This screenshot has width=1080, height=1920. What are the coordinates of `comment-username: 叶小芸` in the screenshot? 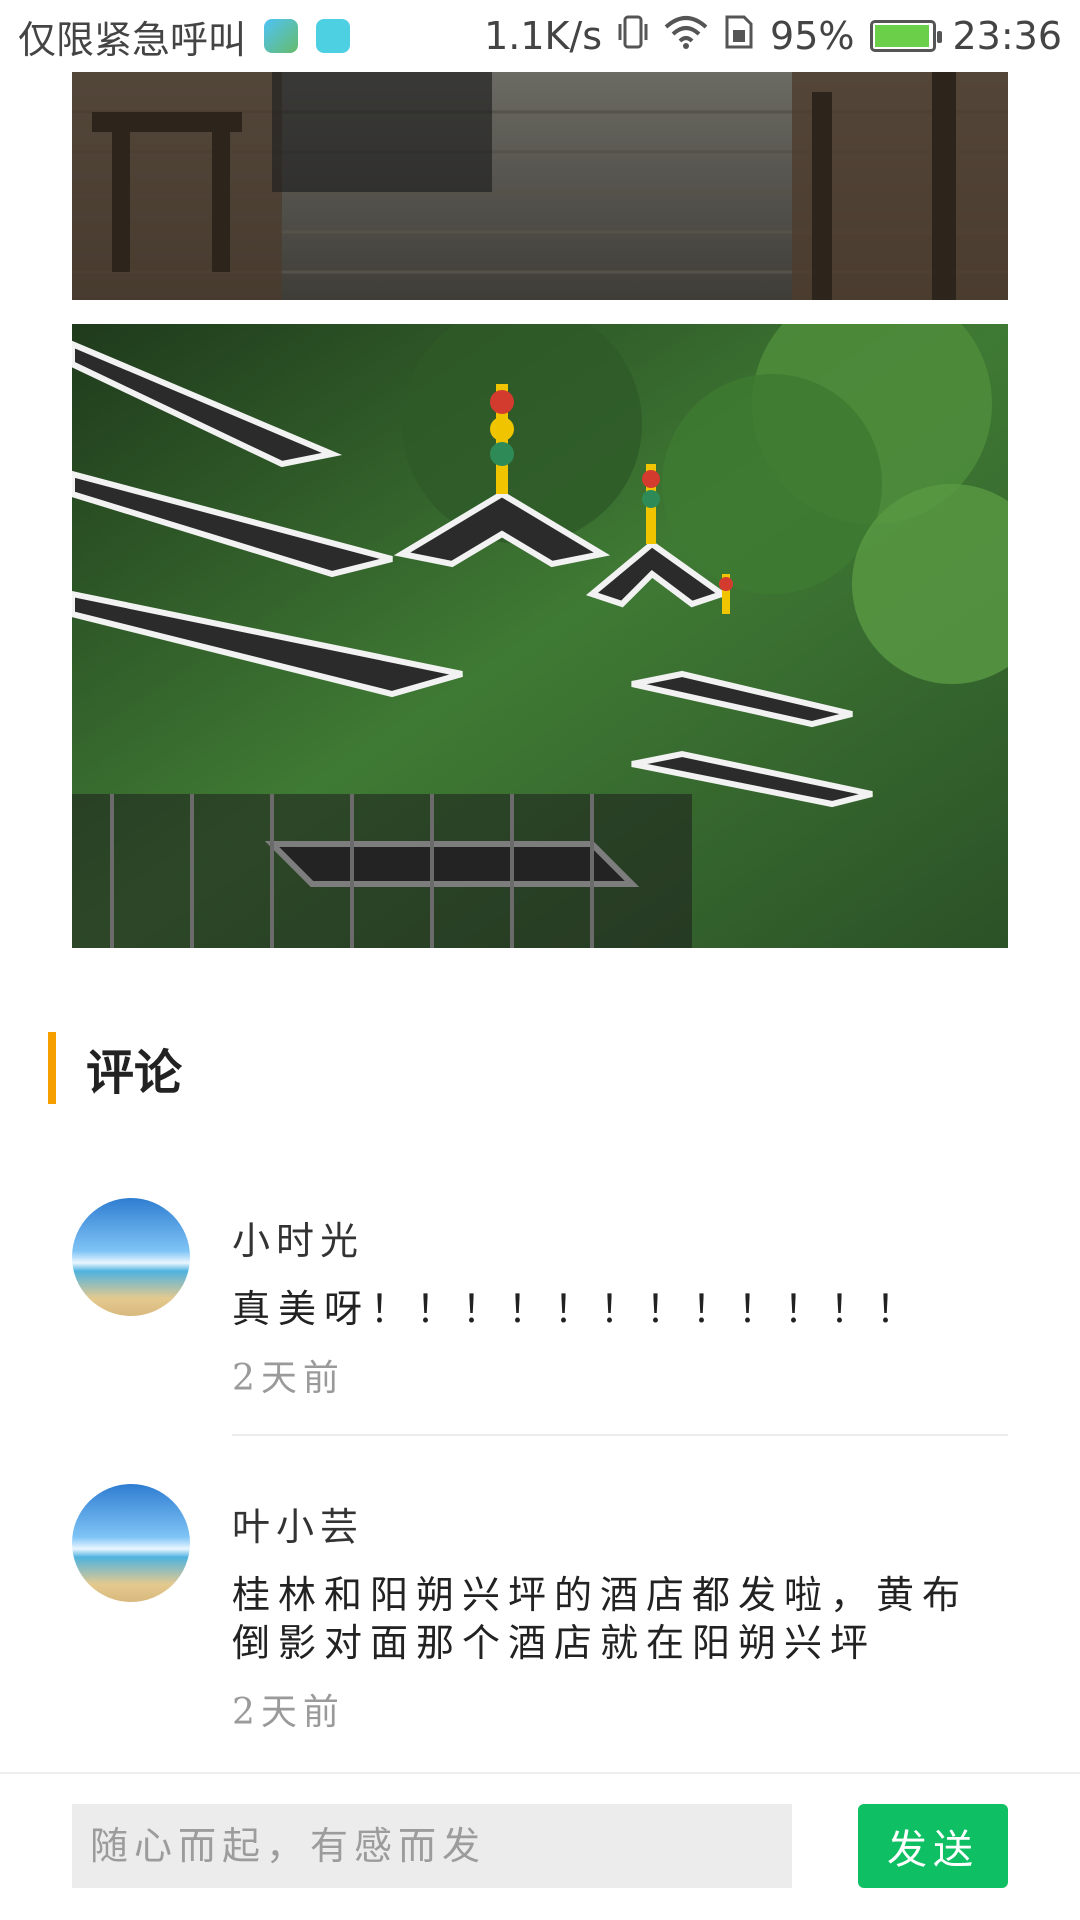 It's located at (620, 1523).